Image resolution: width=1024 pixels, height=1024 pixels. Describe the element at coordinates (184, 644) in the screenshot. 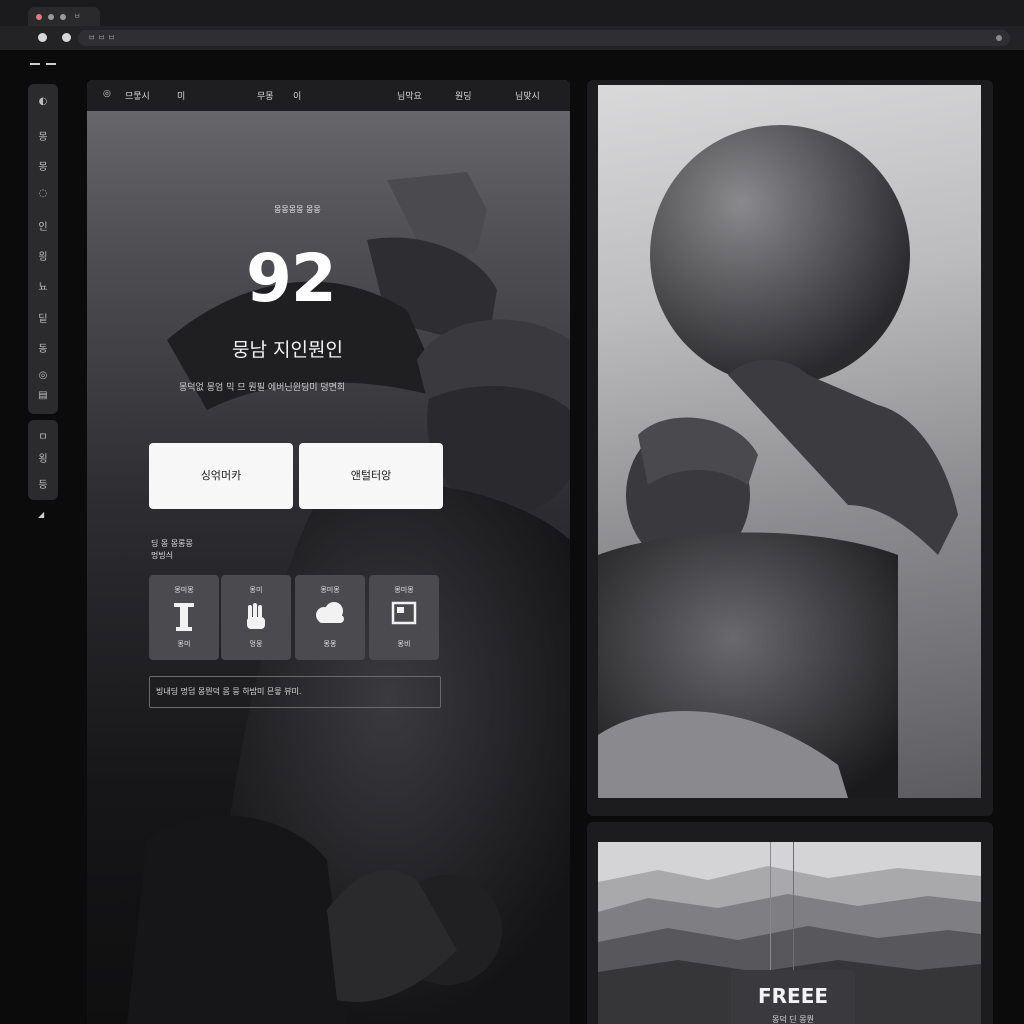

I see `card-caption: 몽미` at that location.